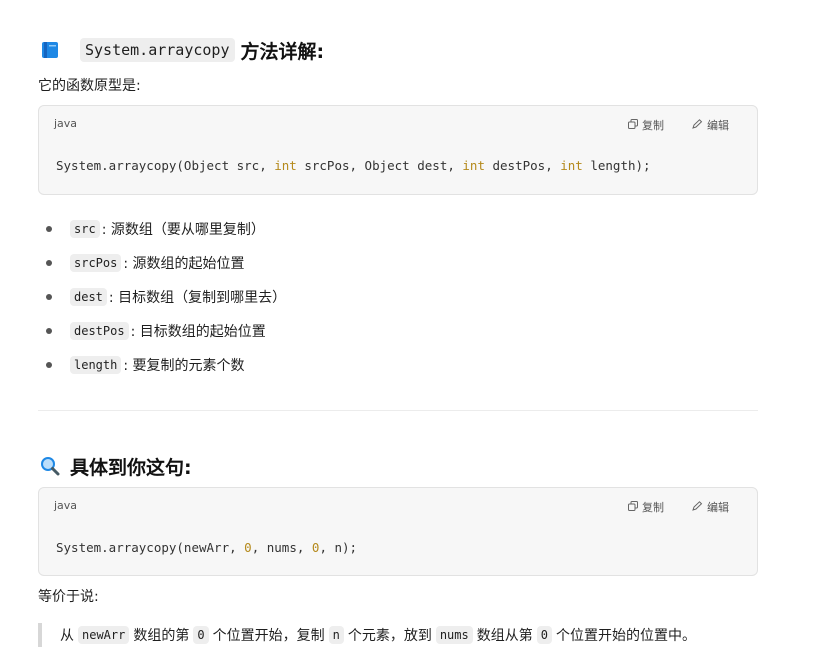 Image resolution: width=822 pixels, height=653 pixels. Describe the element at coordinates (379, 165) in the screenshot. I see `code-segment: srcPos, Object dest,` at that location.